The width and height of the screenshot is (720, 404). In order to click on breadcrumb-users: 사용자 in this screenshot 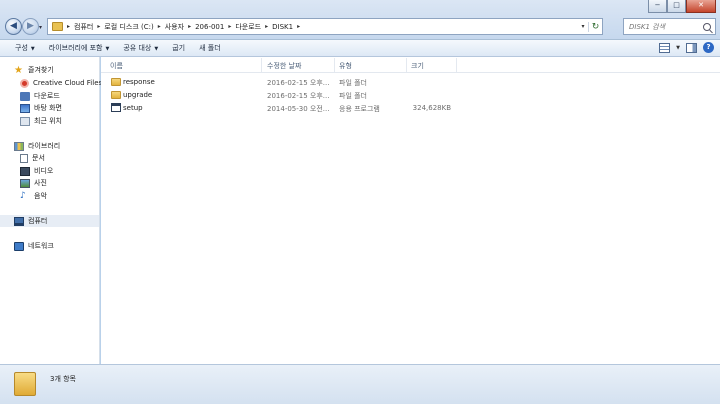, I will do `click(174, 27)`.